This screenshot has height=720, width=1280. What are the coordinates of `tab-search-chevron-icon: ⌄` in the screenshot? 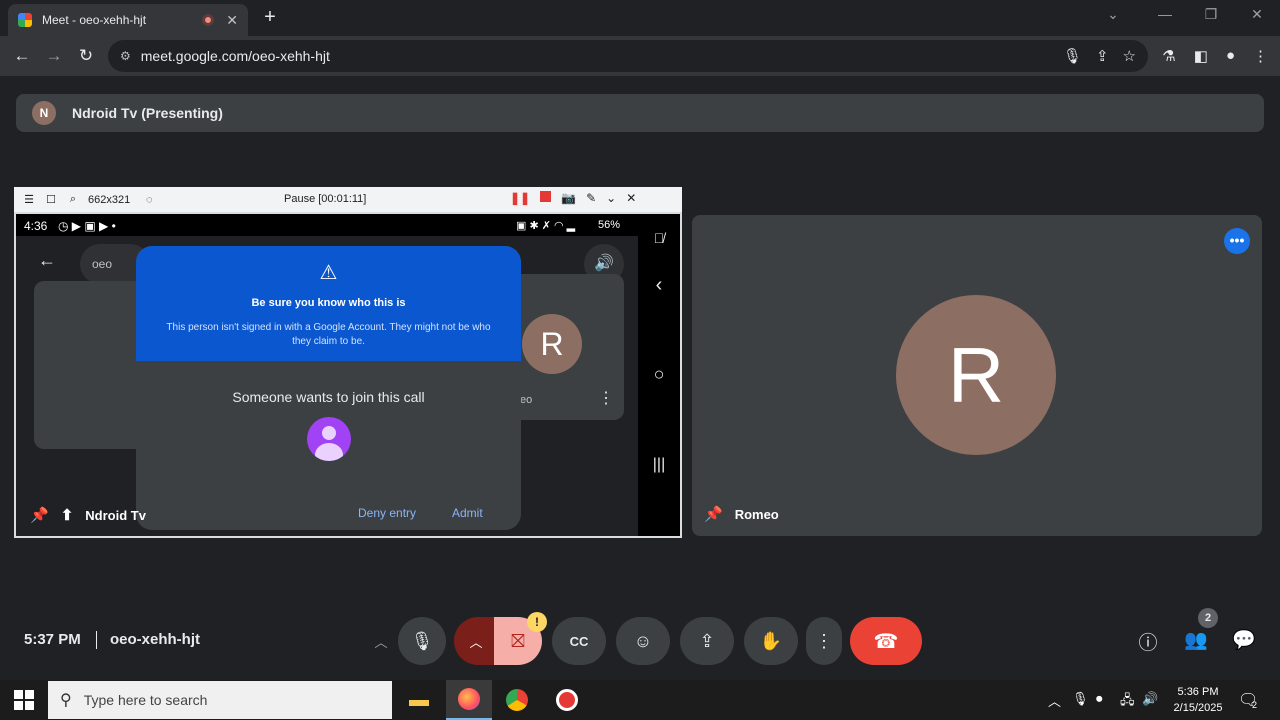 It's located at (1113, 14).